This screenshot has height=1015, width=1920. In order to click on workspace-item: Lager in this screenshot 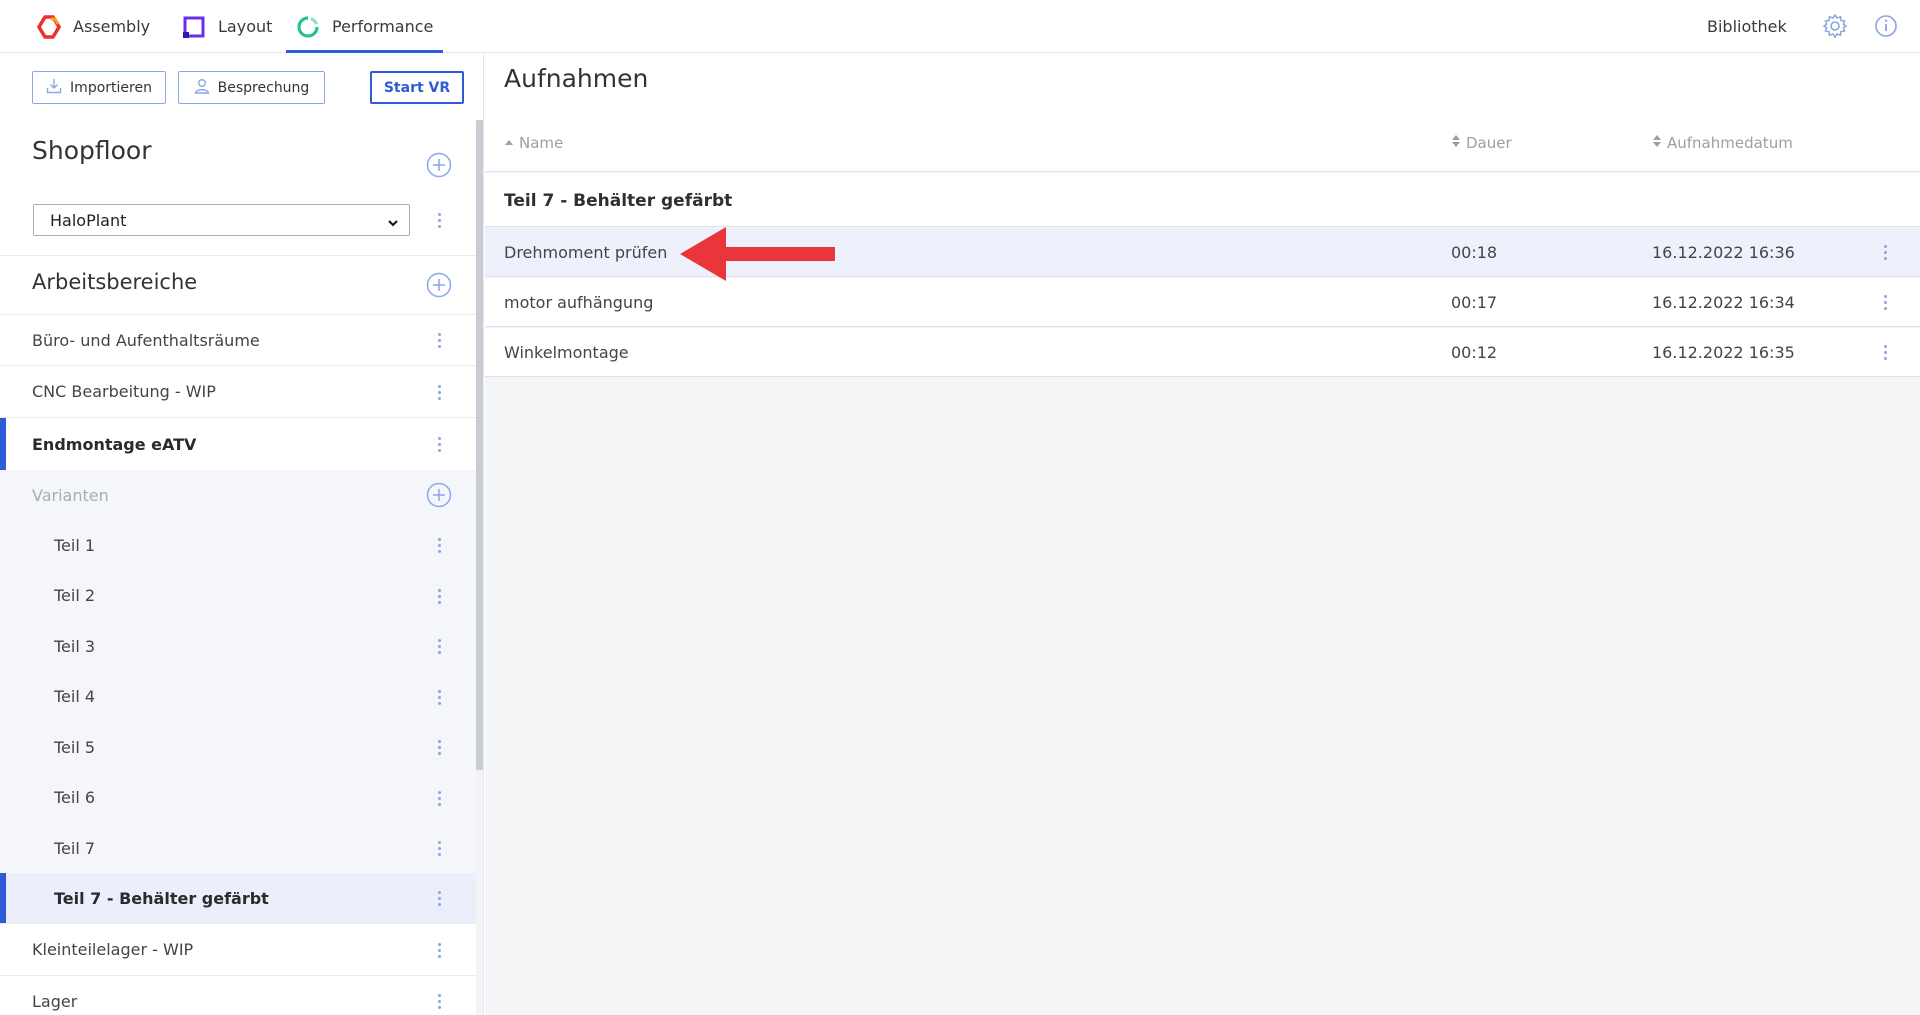, I will do `click(238, 995)`.